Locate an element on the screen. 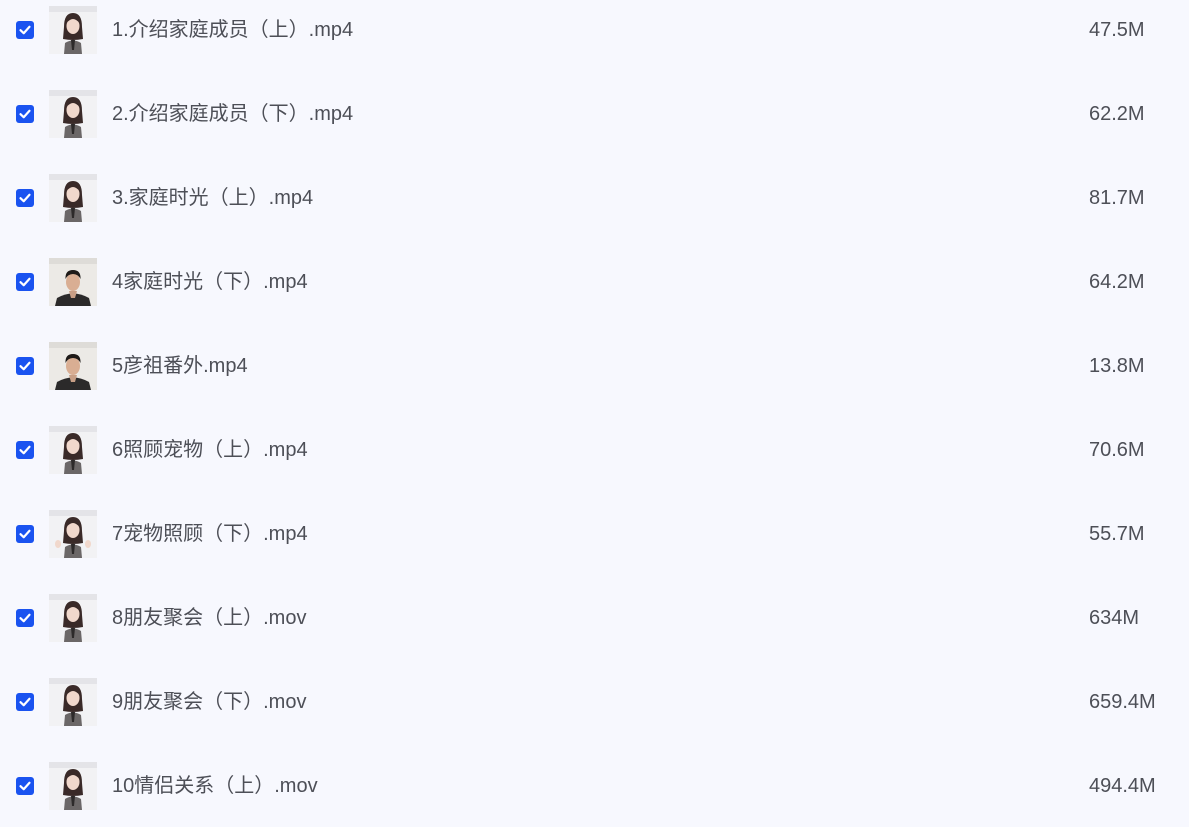  file-row: 7宠物照顾（下）.mp4 55.7M is located at coordinates (594, 534).